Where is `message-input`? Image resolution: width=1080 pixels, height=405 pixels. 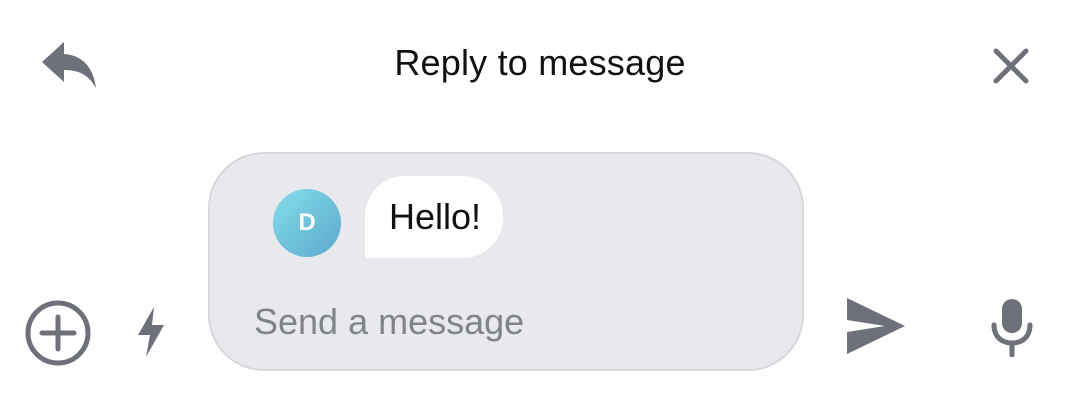 message-input is located at coordinates (514, 322).